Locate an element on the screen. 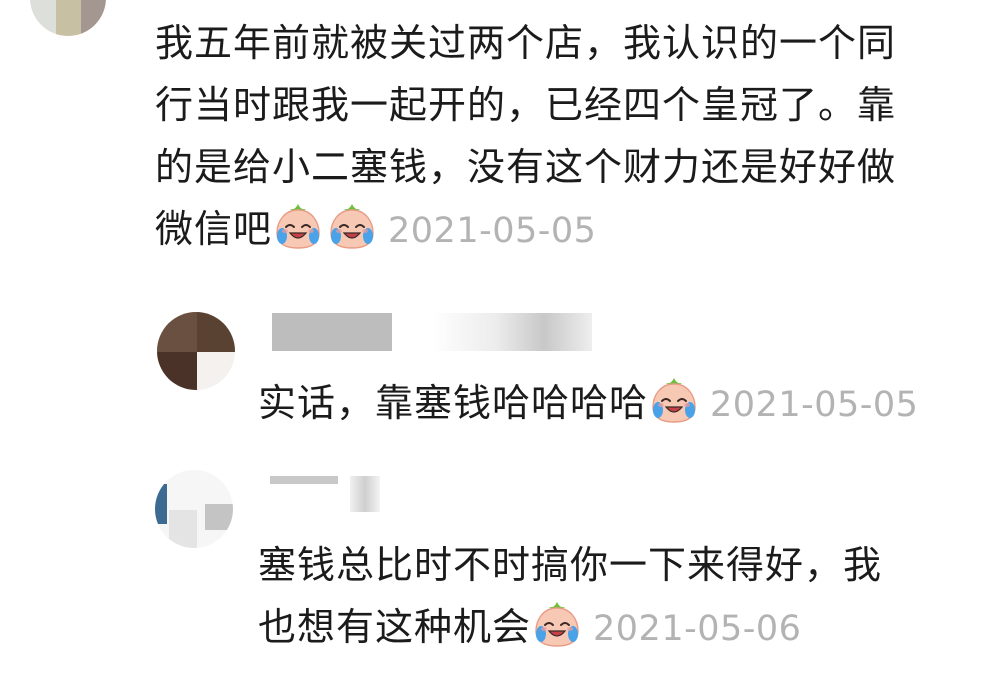 This screenshot has height=674, width=996. reply-line-text: 也想有这种机会 is located at coordinates (395, 627).